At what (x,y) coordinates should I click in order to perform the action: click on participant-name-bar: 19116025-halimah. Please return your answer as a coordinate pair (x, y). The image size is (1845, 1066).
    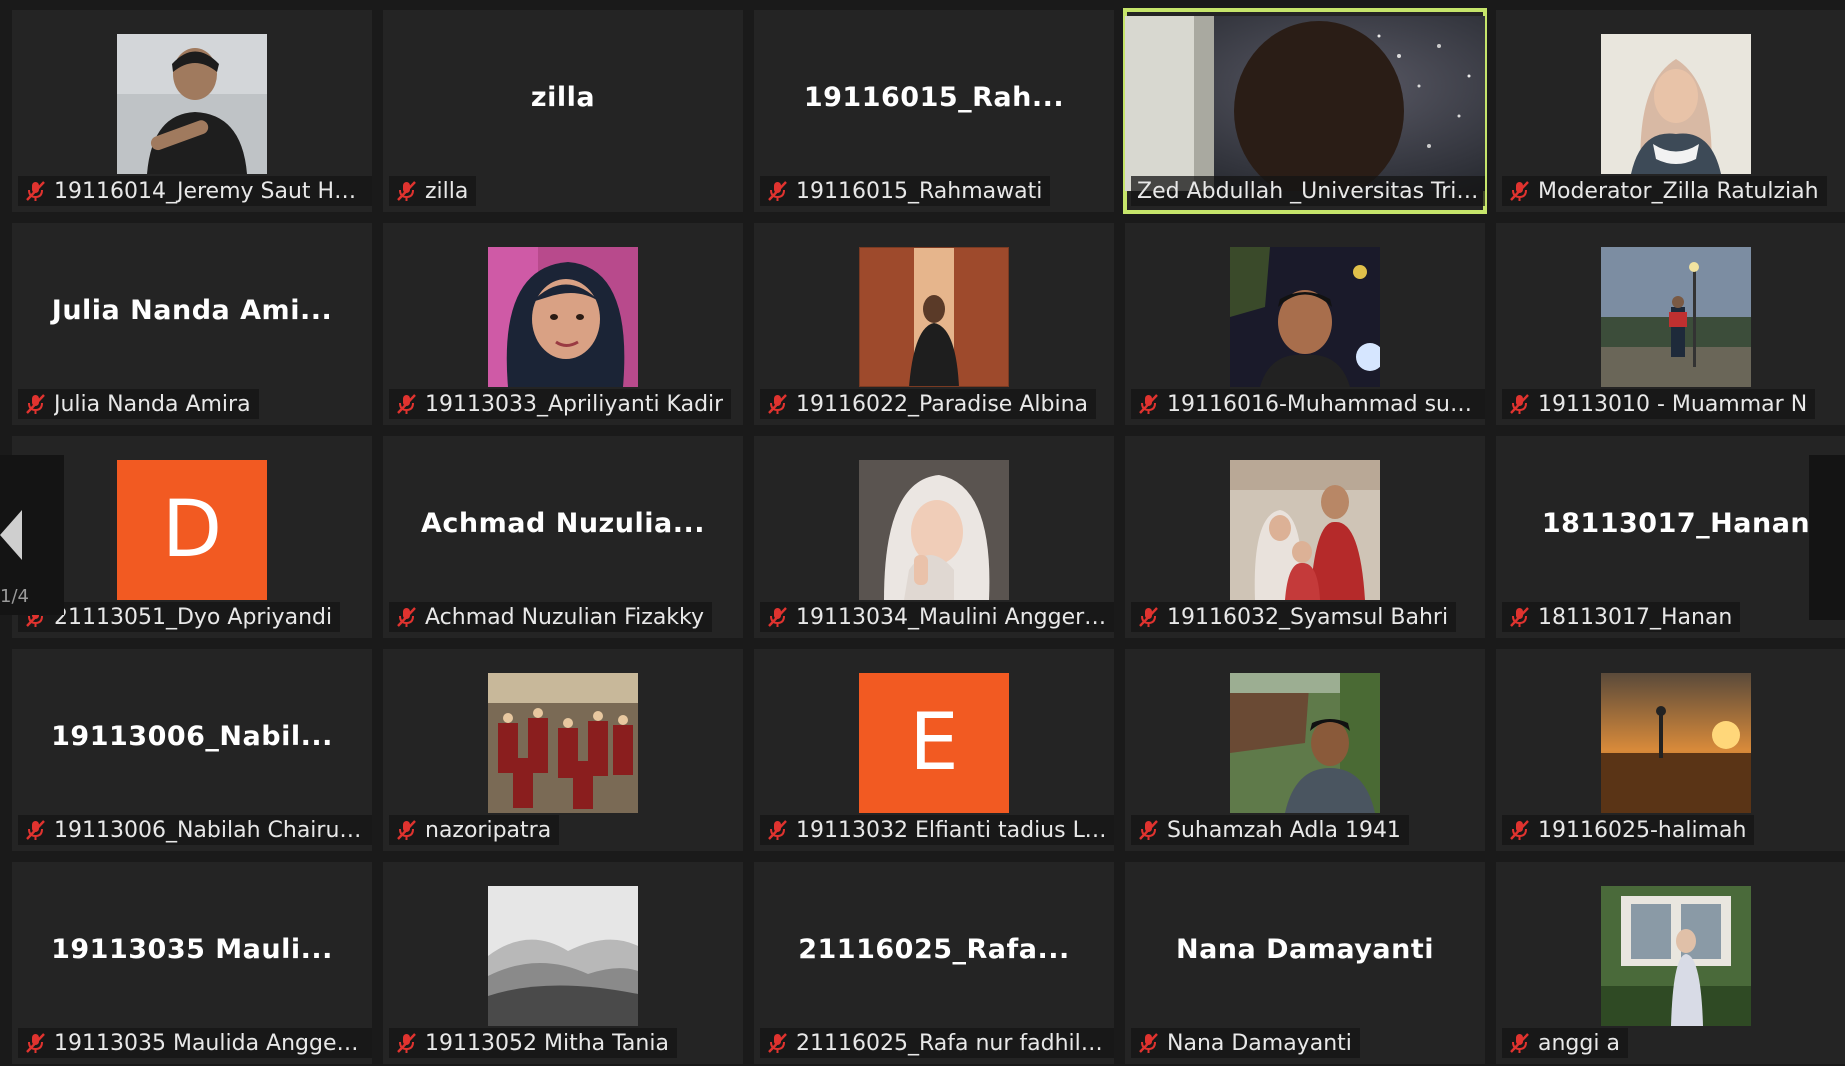
    Looking at the image, I should click on (1628, 830).